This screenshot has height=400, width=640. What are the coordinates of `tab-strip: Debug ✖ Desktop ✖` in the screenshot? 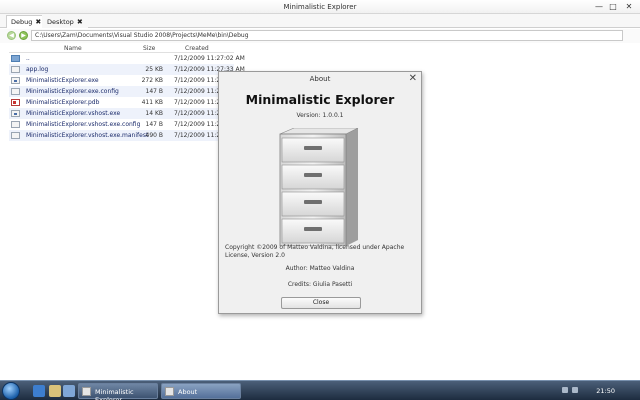 It's located at (320, 21).